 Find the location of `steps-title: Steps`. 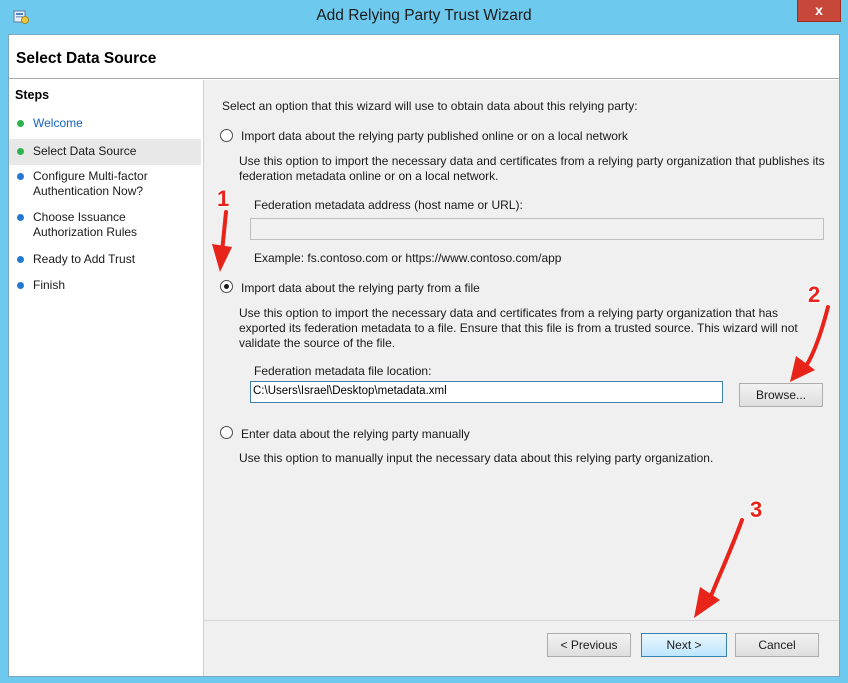

steps-title: Steps is located at coordinates (32, 95).